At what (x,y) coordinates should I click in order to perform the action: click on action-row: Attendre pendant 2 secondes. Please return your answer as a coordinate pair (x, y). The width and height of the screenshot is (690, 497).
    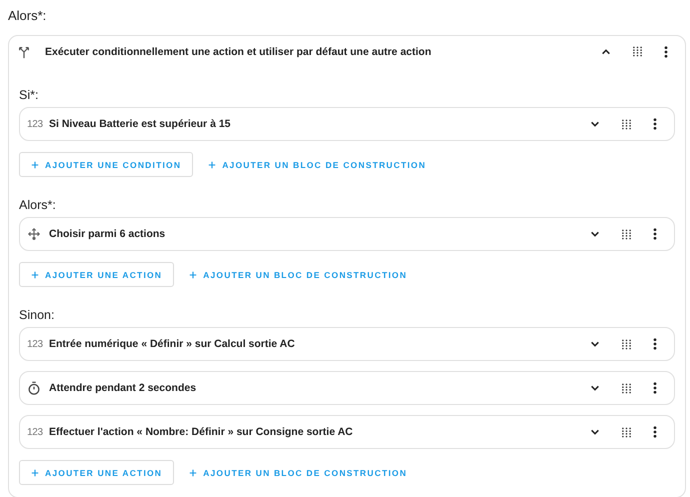
    Looking at the image, I should click on (347, 388).